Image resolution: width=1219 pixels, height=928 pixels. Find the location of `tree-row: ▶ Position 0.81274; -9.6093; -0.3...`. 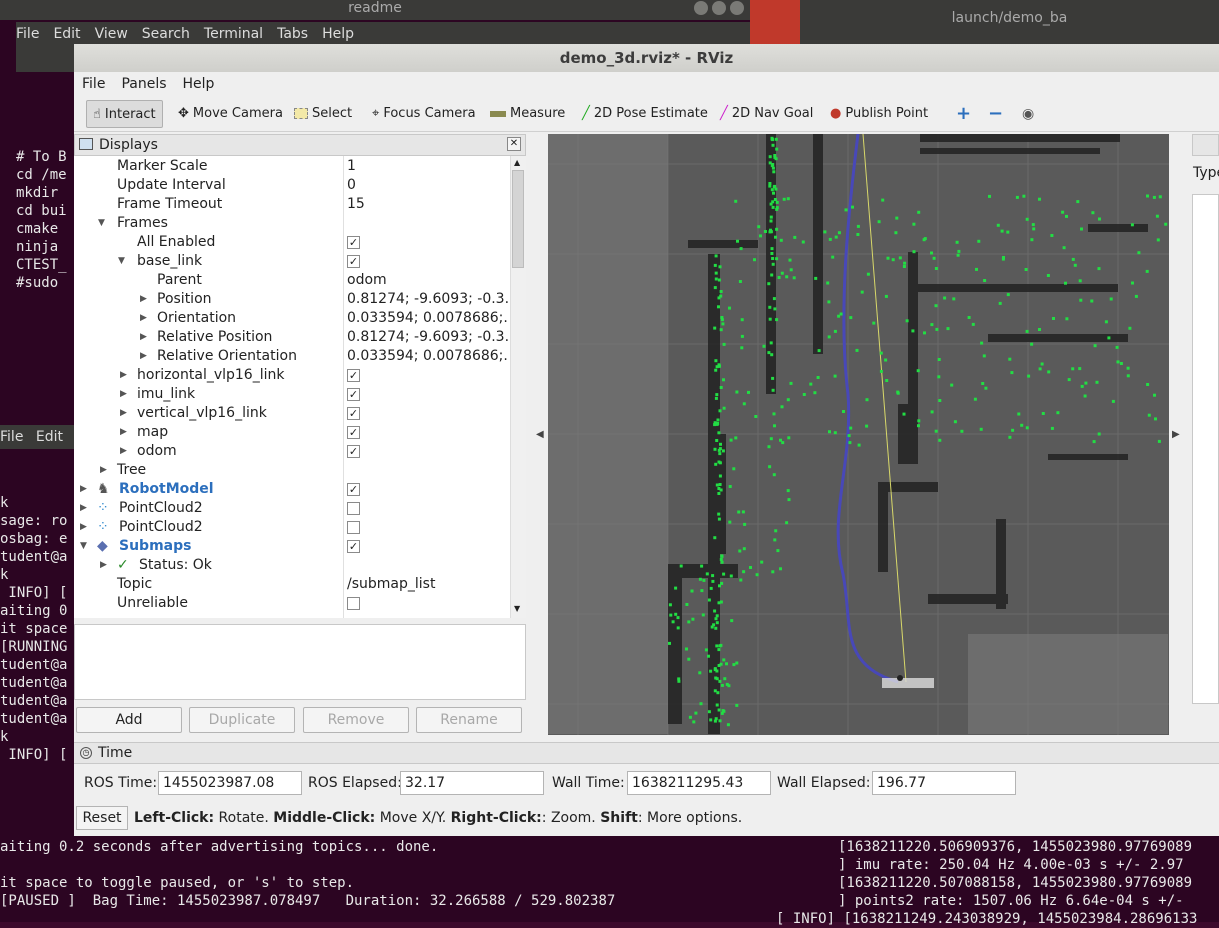

tree-row: ▶ Position 0.81274; -9.6093; -0.3... is located at coordinates (292, 299).